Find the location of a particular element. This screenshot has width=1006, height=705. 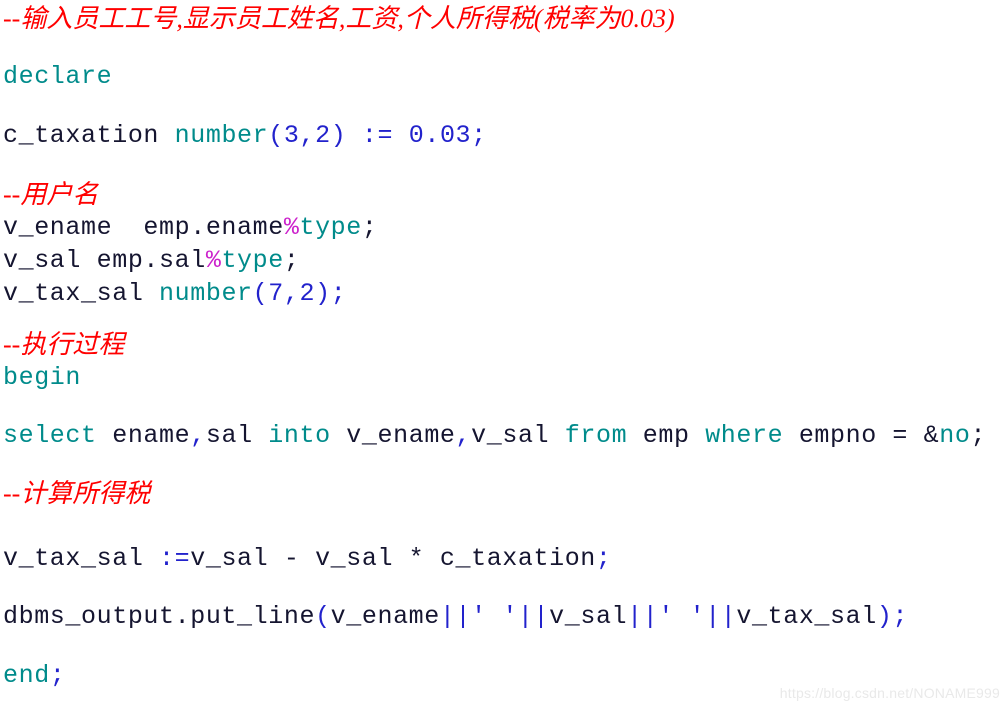

code-line-comment-process: --执行过程 is located at coordinates (63, 346).